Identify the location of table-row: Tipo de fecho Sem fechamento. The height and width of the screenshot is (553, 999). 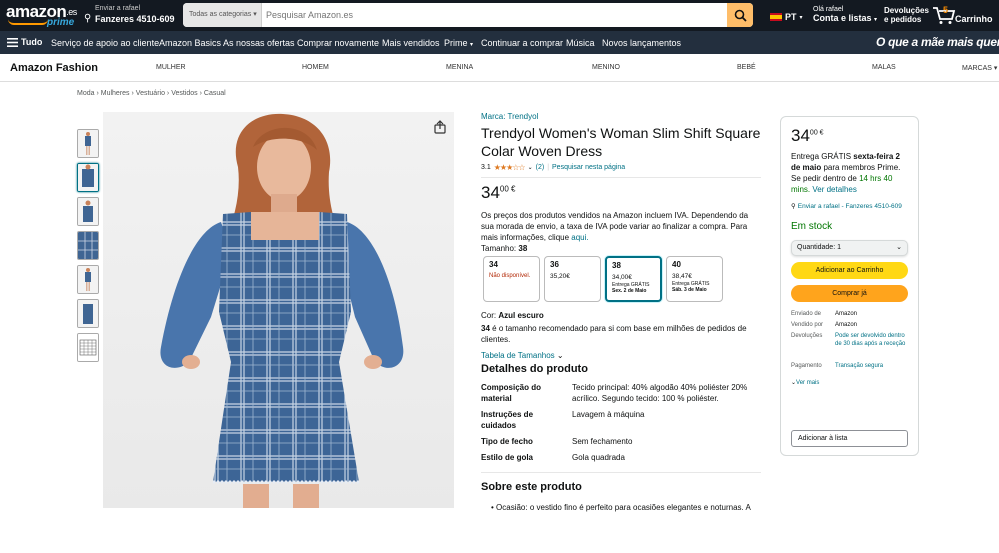
(621, 444).